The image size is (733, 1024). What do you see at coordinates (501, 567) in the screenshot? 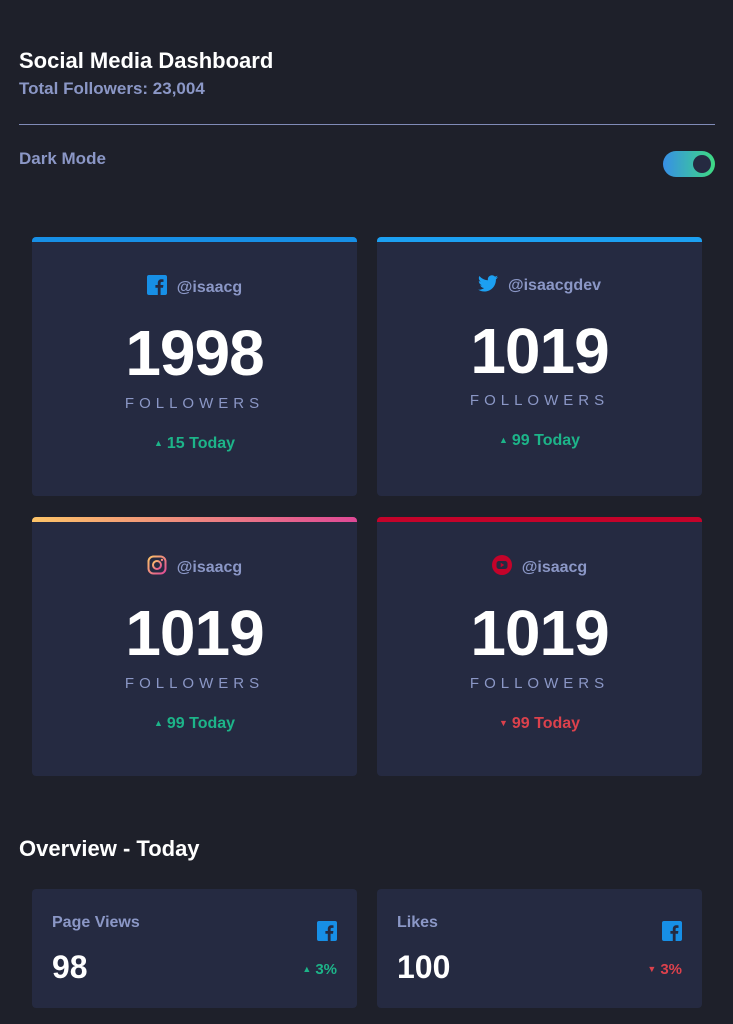
I see `youtube-icon` at bounding box center [501, 567].